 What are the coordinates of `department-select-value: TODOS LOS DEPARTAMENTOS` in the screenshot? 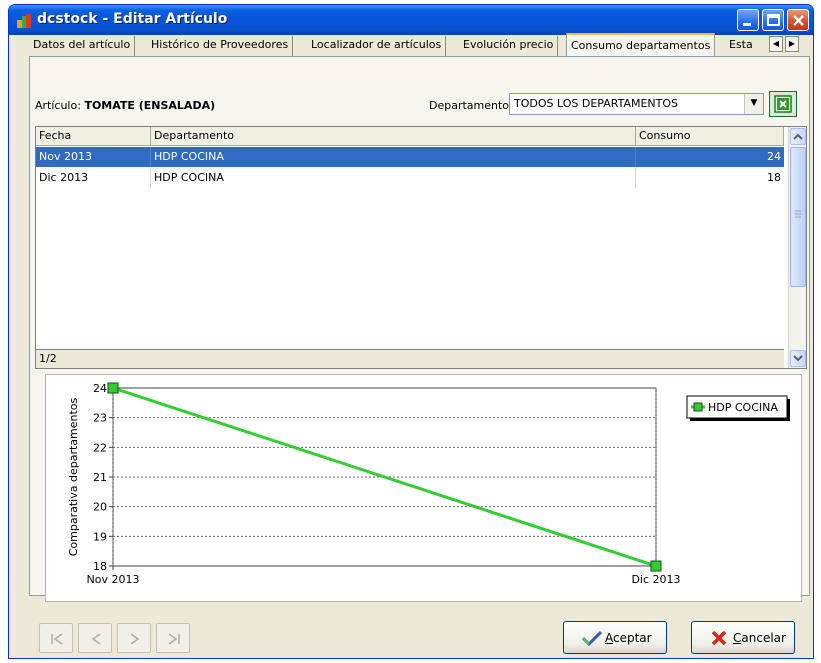 It's located at (596, 103).